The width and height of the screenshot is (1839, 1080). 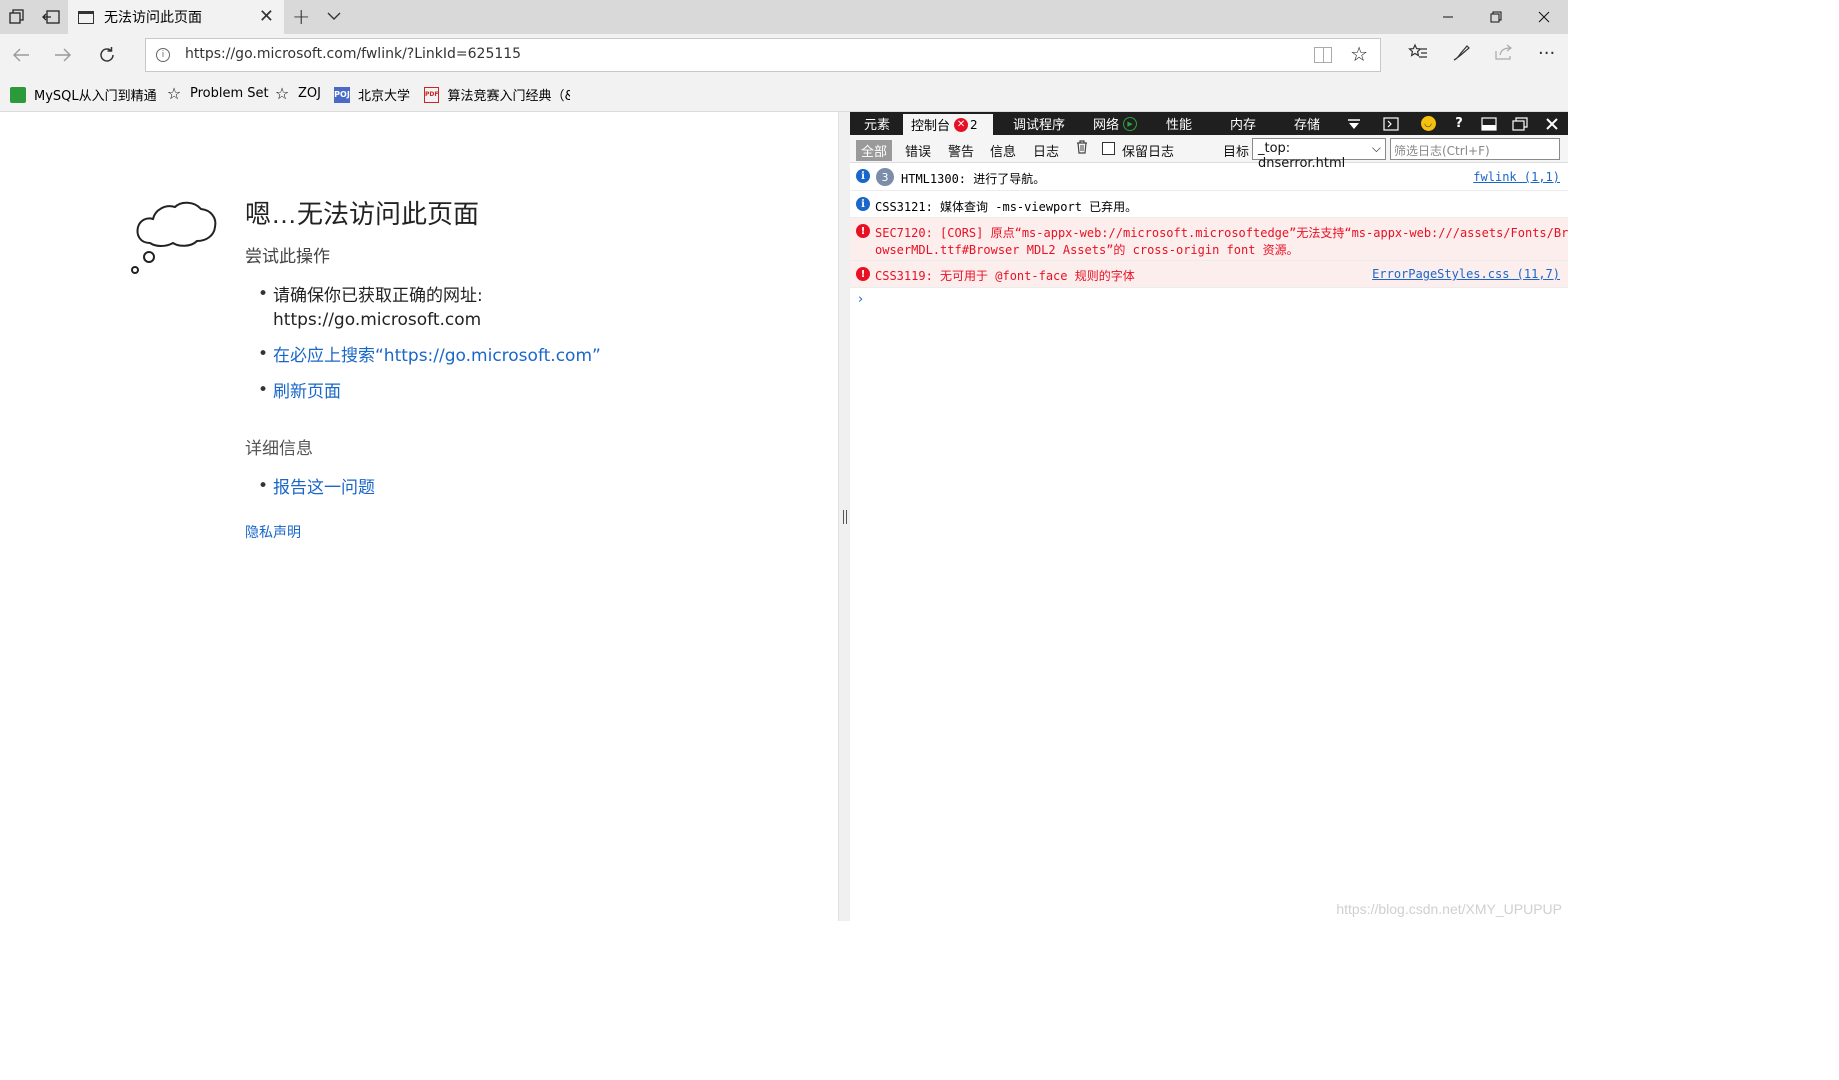 What do you see at coordinates (95, 96) in the screenshot?
I see `favorite-label: MySQL从入门到精通` at bounding box center [95, 96].